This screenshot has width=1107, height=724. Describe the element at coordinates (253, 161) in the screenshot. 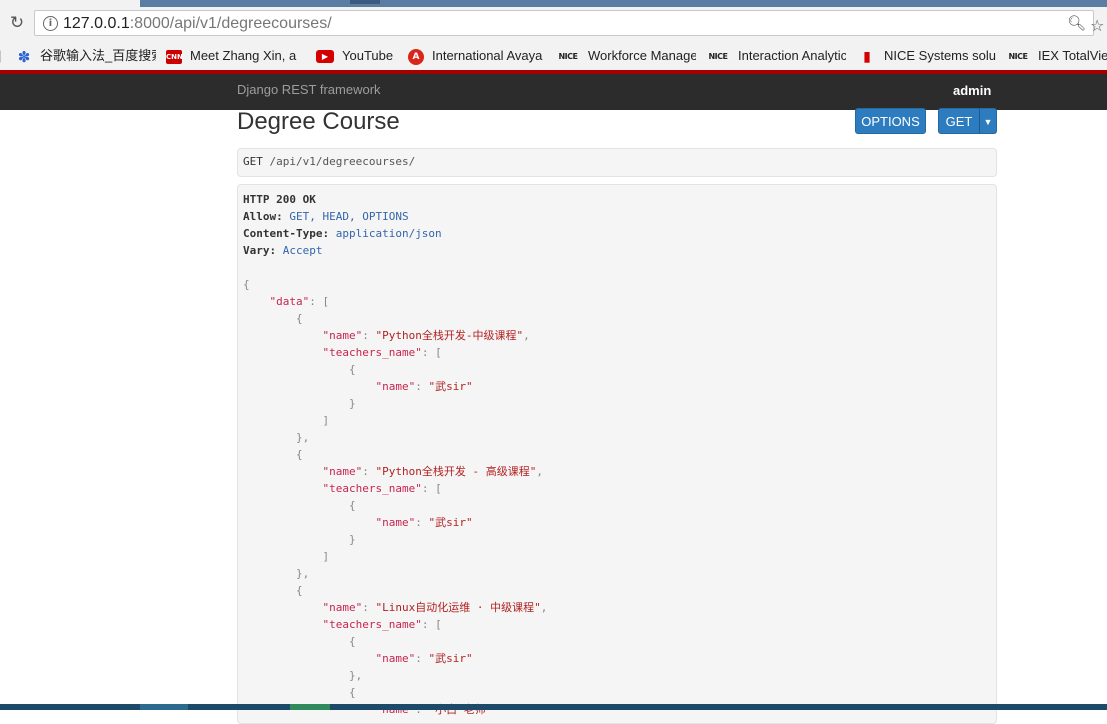

I see `request-method: GET` at that location.